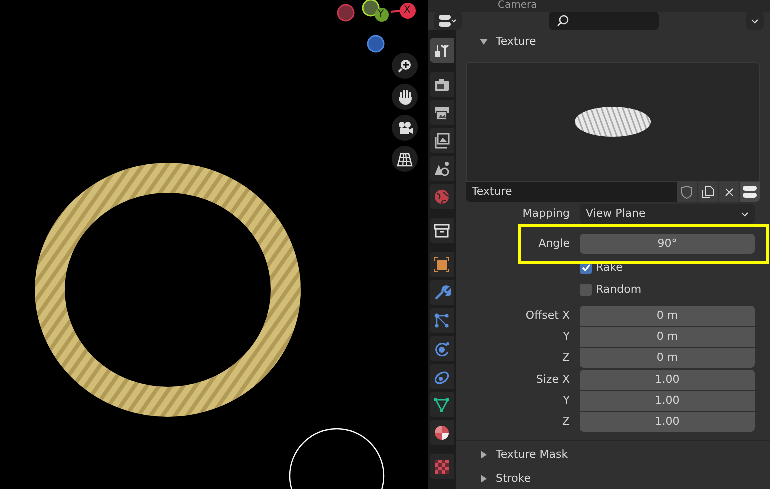  What do you see at coordinates (667, 214) in the screenshot?
I see `mapping-dropdown: View Plane` at bounding box center [667, 214].